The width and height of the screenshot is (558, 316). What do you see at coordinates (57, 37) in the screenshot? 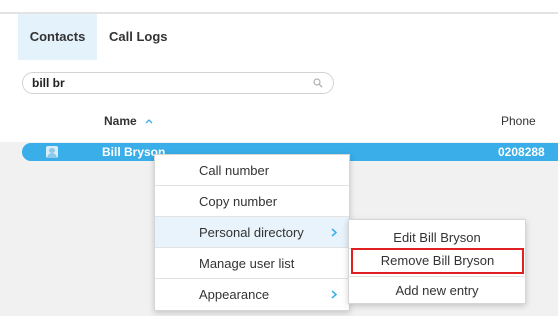
I see `tab-contacts: Contacts` at bounding box center [57, 37].